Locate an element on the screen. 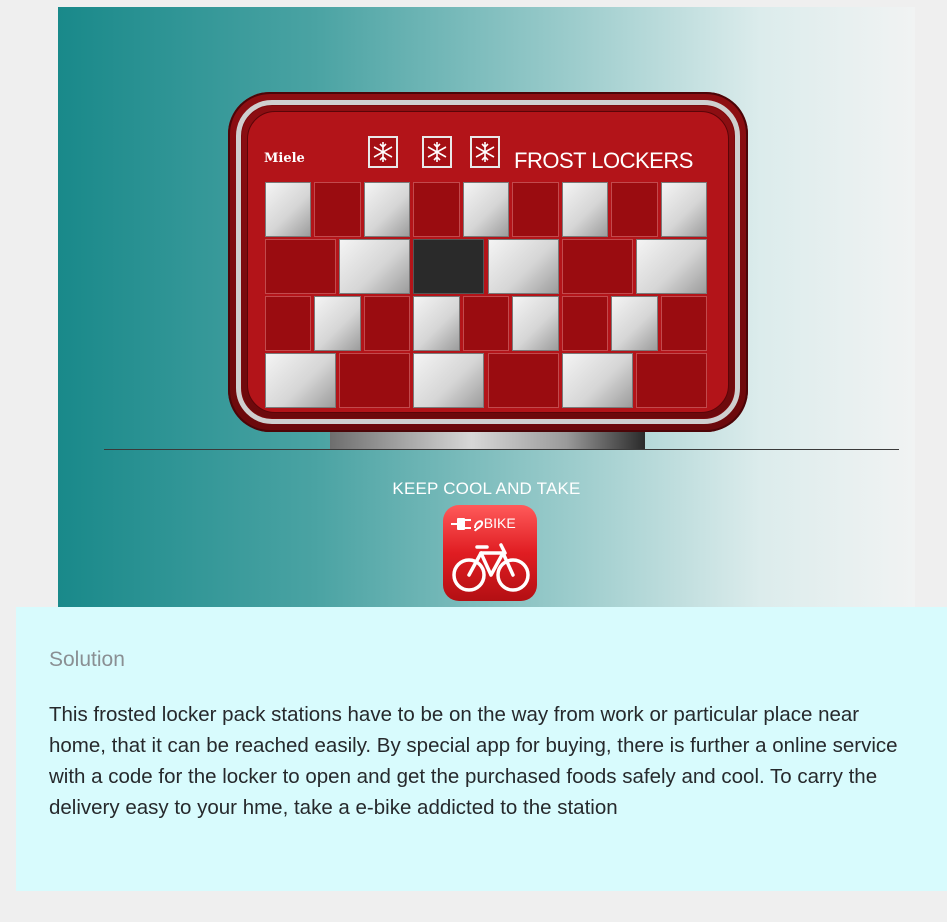 This screenshot has height=922, width=947. section-heading: Solution is located at coordinates (87, 659).